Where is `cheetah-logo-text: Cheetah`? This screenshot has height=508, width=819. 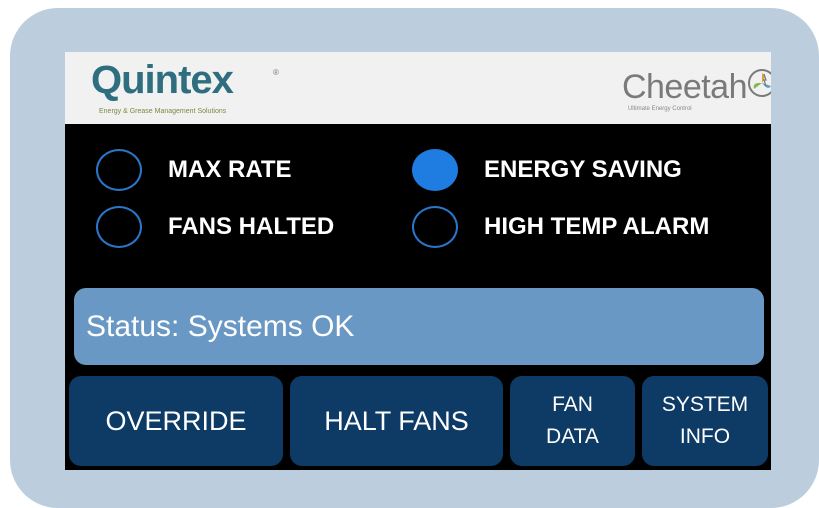
cheetah-logo-text: Cheetah is located at coordinates (684, 87).